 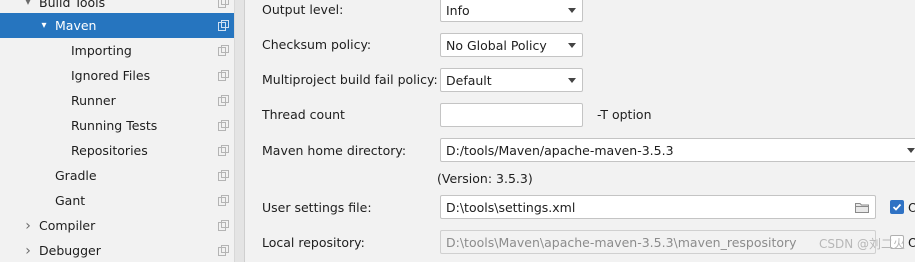 What do you see at coordinates (72, 5) in the screenshot?
I see `tree-item-label: Build Tools` at bounding box center [72, 5].